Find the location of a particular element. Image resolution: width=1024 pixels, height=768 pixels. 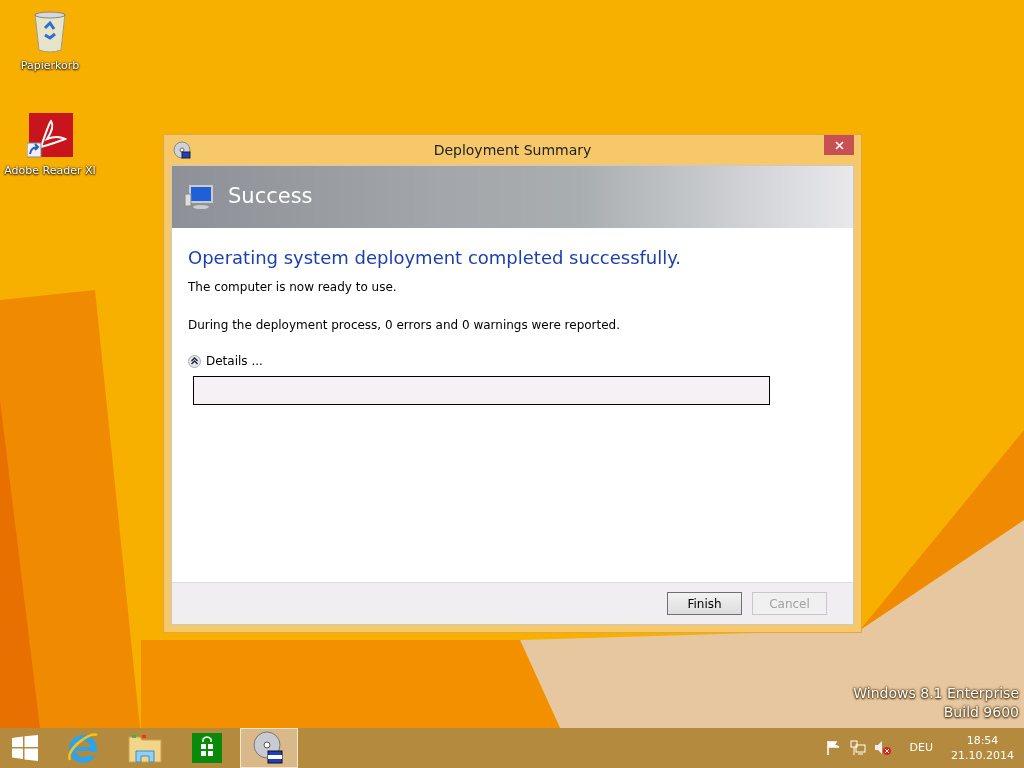

recycle-bin-icon is located at coordinates (50, 32).